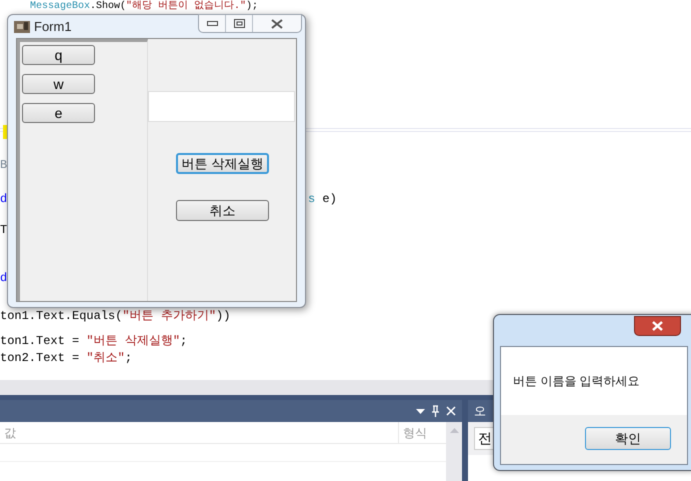 This screenshot has width=691, height=481. What do you see at coordinates (322, 199) in the screenshot?
I see `code-line: s e)` at bounding box center [322, 199].